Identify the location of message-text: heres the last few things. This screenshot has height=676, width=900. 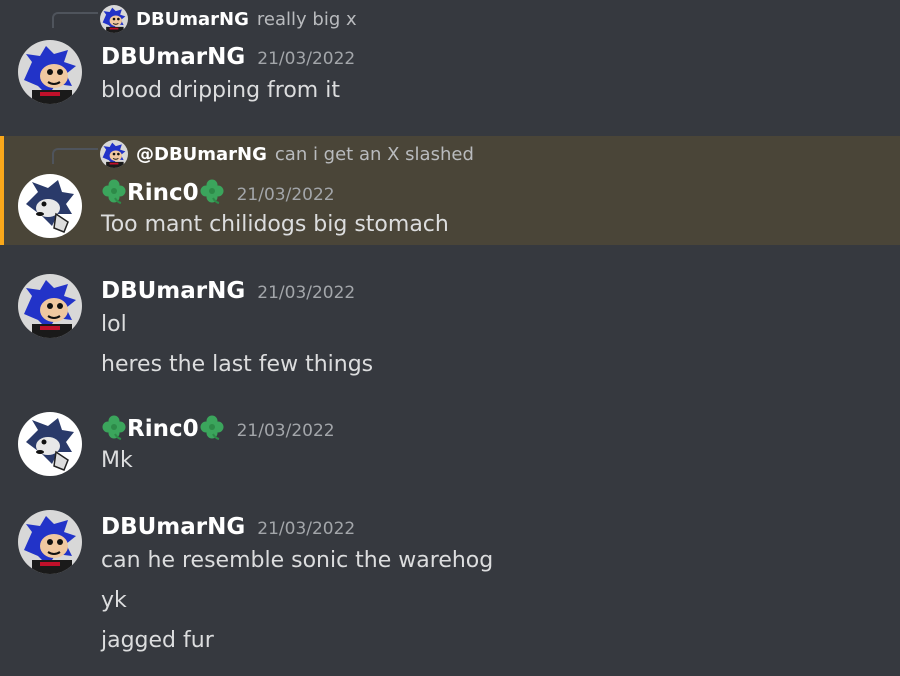
(237, 364).